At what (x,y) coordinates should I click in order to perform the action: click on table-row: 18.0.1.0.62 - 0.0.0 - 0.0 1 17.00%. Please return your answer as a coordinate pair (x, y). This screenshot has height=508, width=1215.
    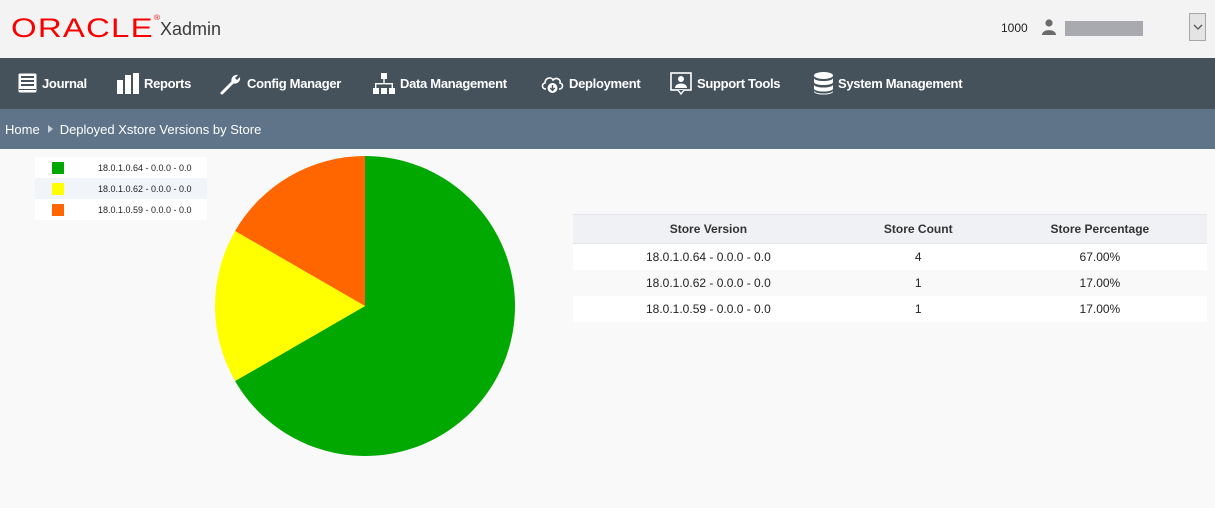
    Looking at the image, I should click on (890, 282).